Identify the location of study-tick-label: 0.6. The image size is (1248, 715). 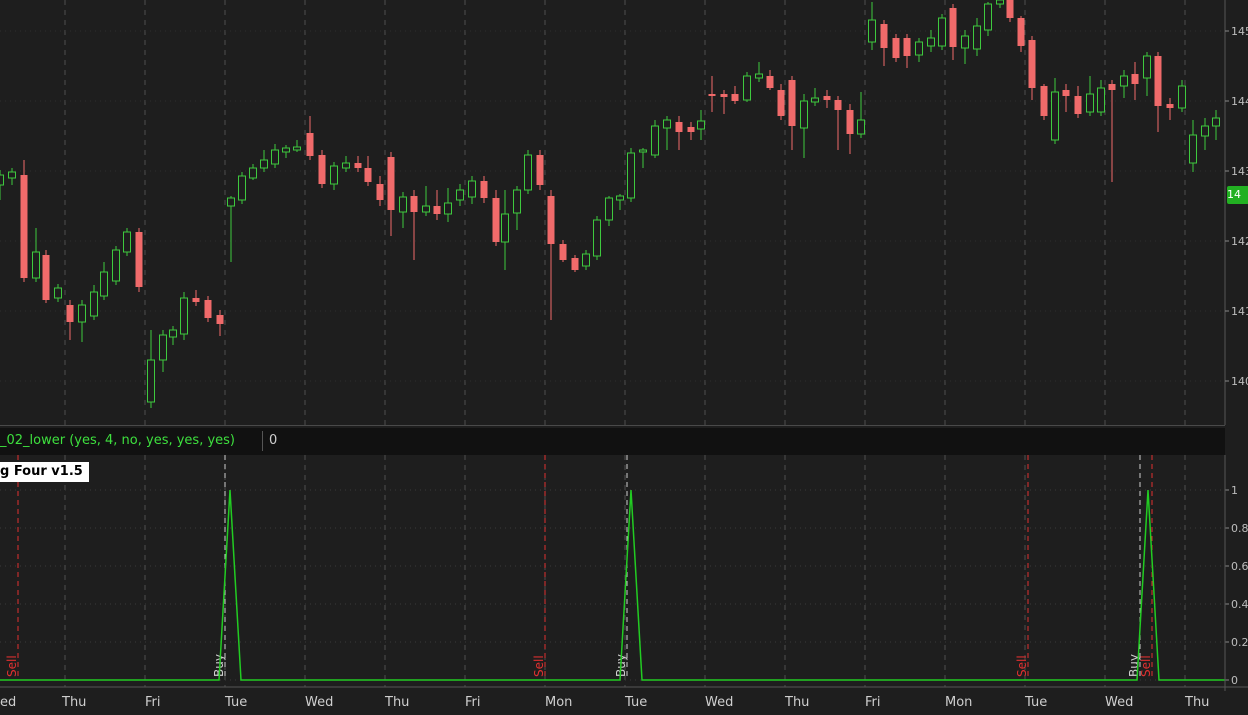
(1239, 566).